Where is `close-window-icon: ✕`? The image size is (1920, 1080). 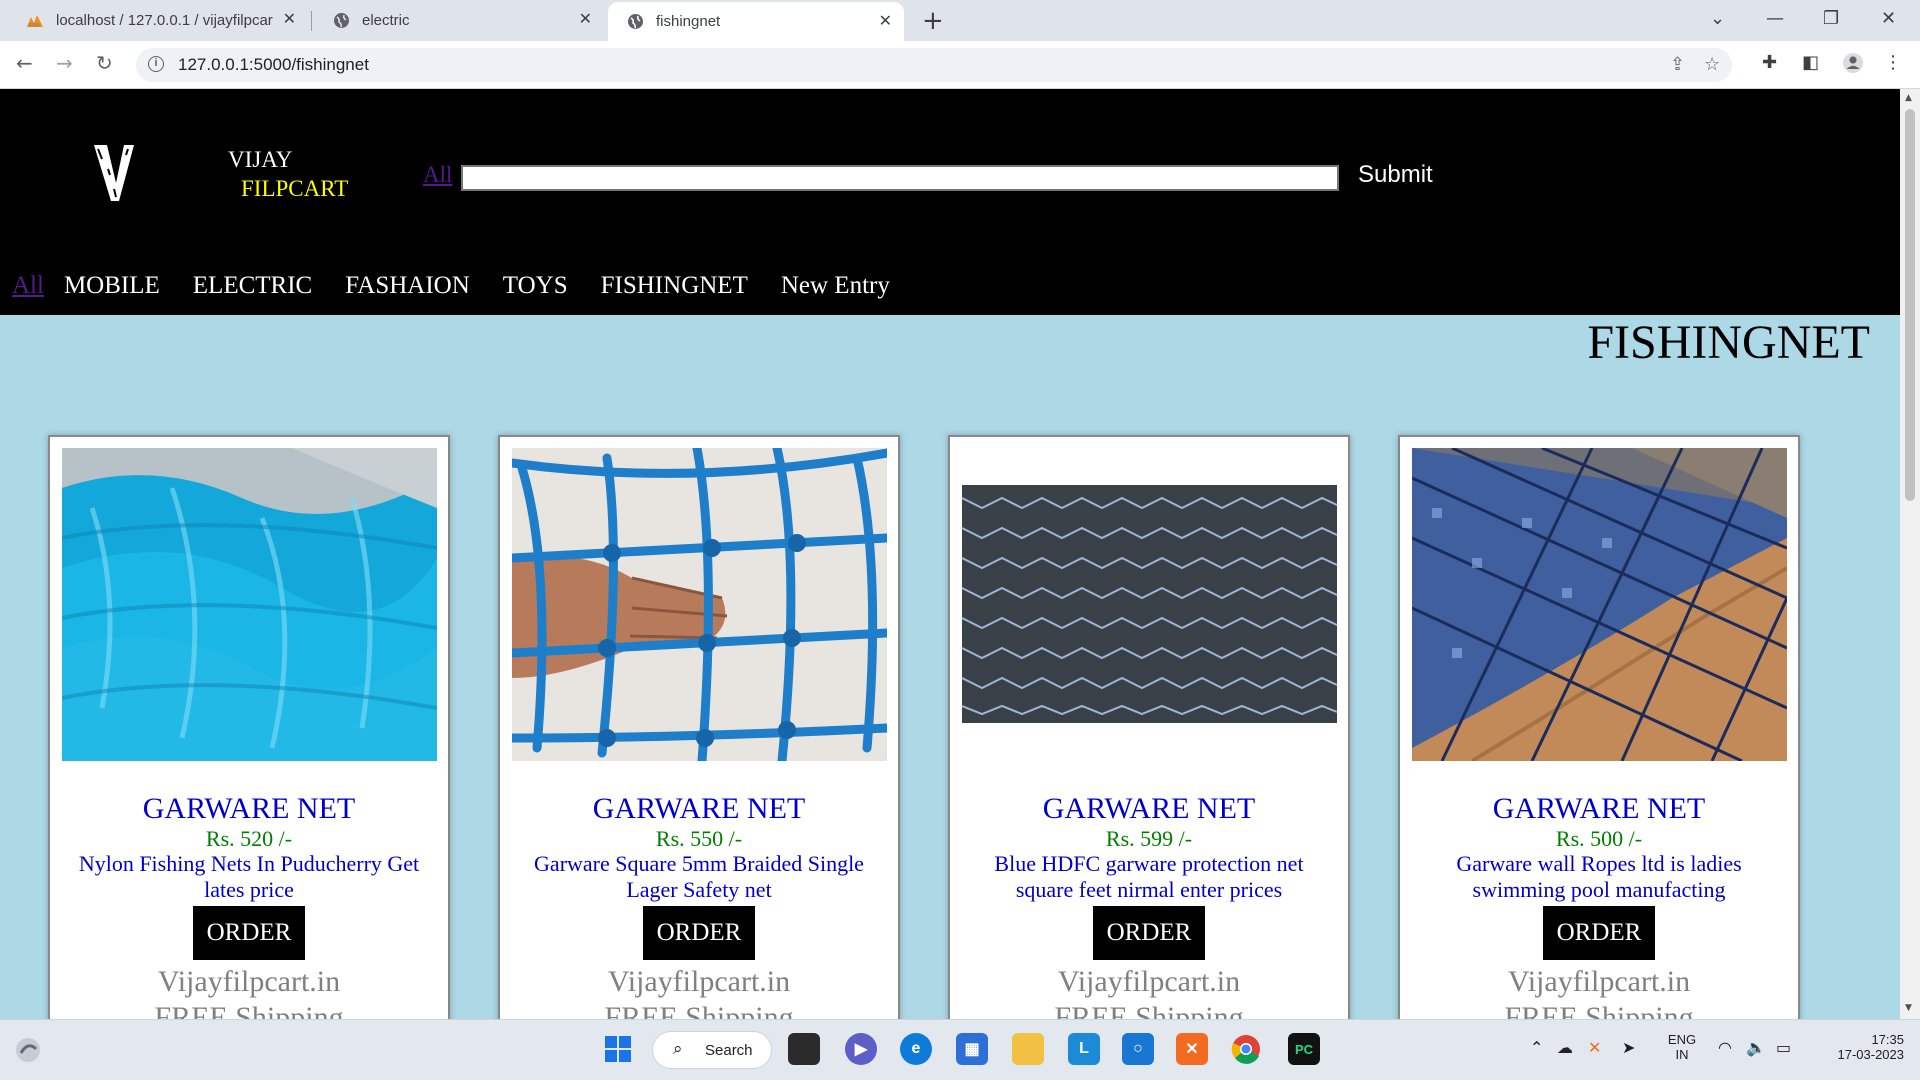
close-window-icon: ✕ is located at coordinates (1888, 18).